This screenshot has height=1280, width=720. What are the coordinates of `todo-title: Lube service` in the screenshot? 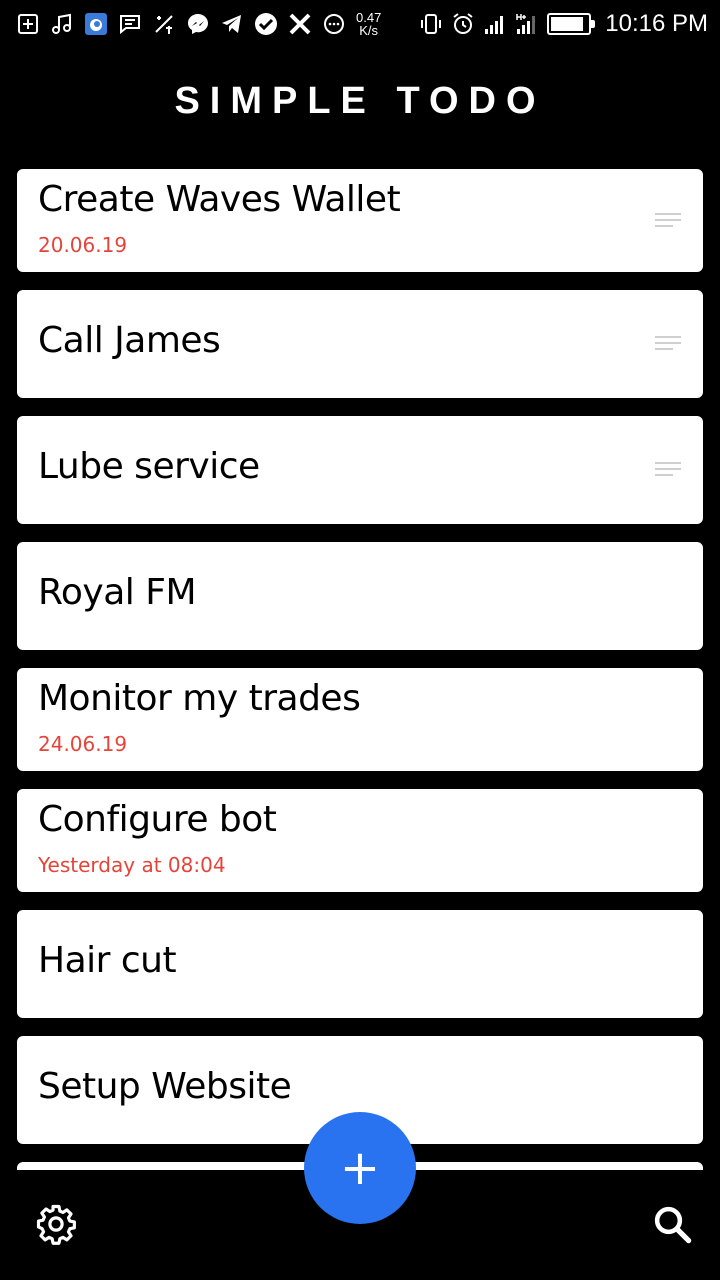 It's located at (149, 466).